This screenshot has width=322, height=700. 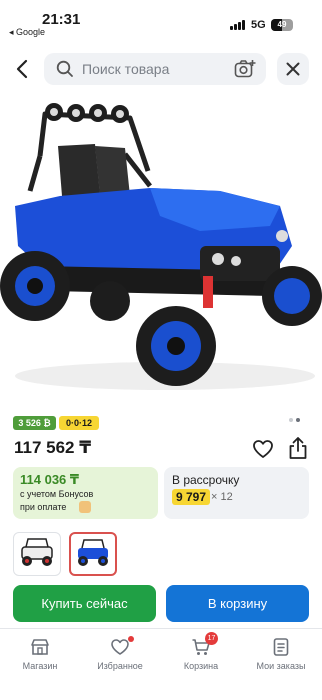 I want to click on close-icon, so click(x=293, y=69).